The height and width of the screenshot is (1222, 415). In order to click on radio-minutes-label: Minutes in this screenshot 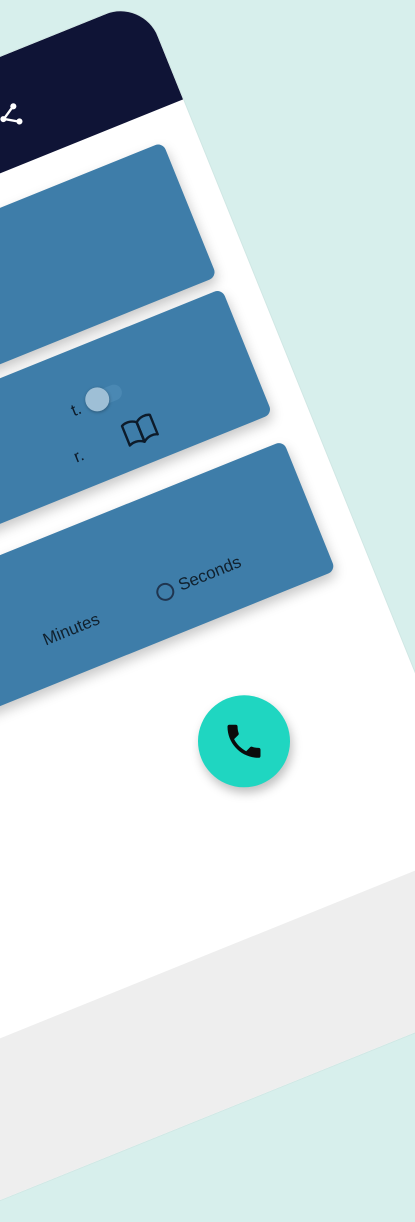, I will do `click(71, 629)`.